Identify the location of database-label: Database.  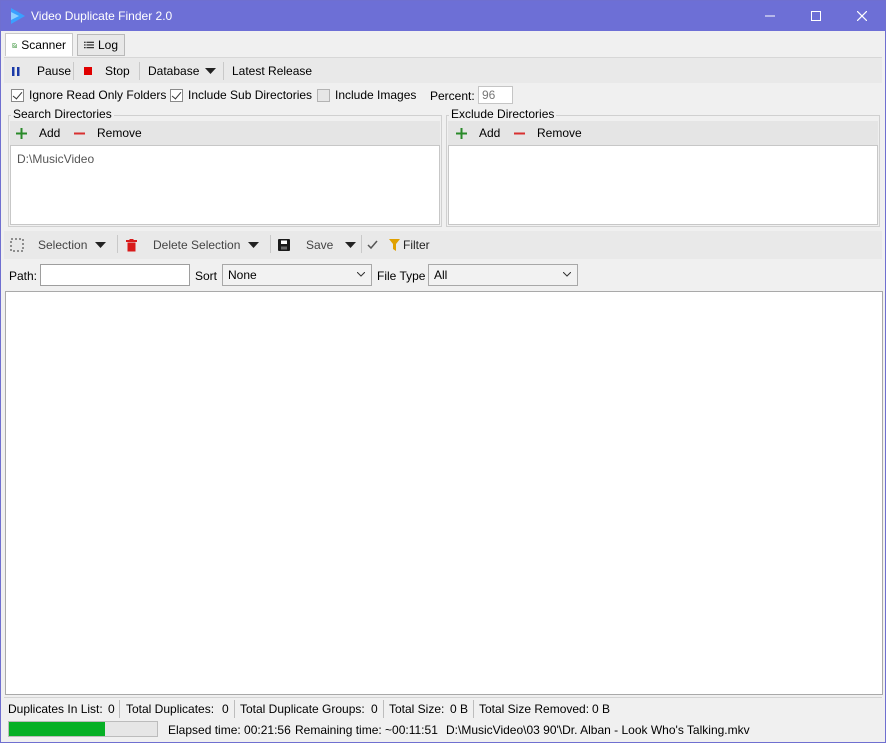
(174, 71).